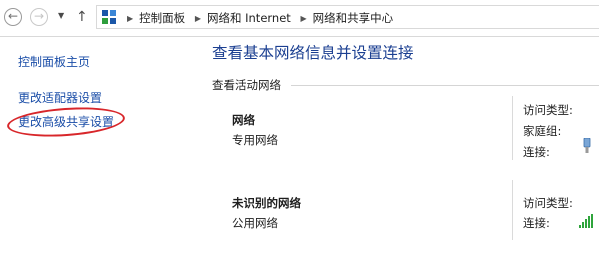 Image resolution: width=599 pixels, height=266 pixels. I want to click on breadcrumb-network-internet: 网络和 Internet, so click(249, 18).